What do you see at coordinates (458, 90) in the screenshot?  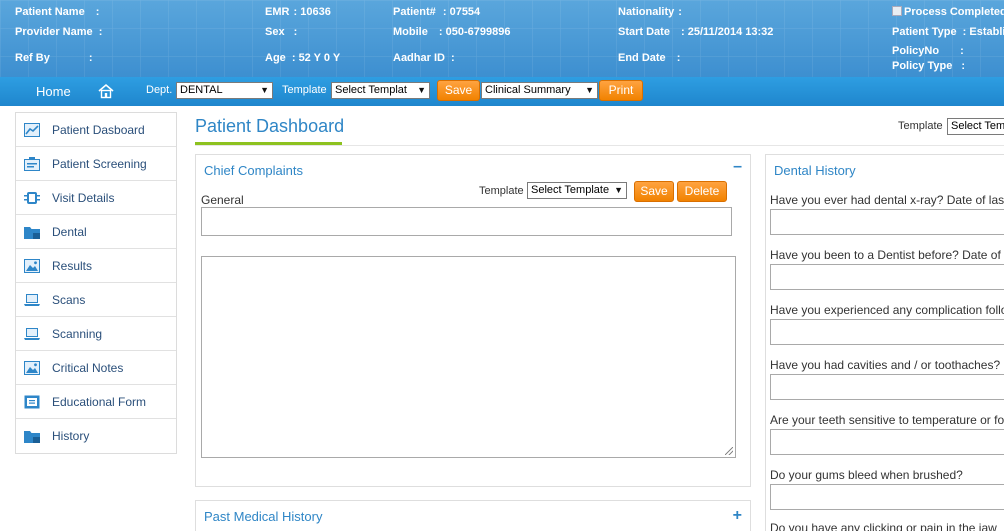 I see `toolbar-save-button: Save` at bounding box center [458, 90].